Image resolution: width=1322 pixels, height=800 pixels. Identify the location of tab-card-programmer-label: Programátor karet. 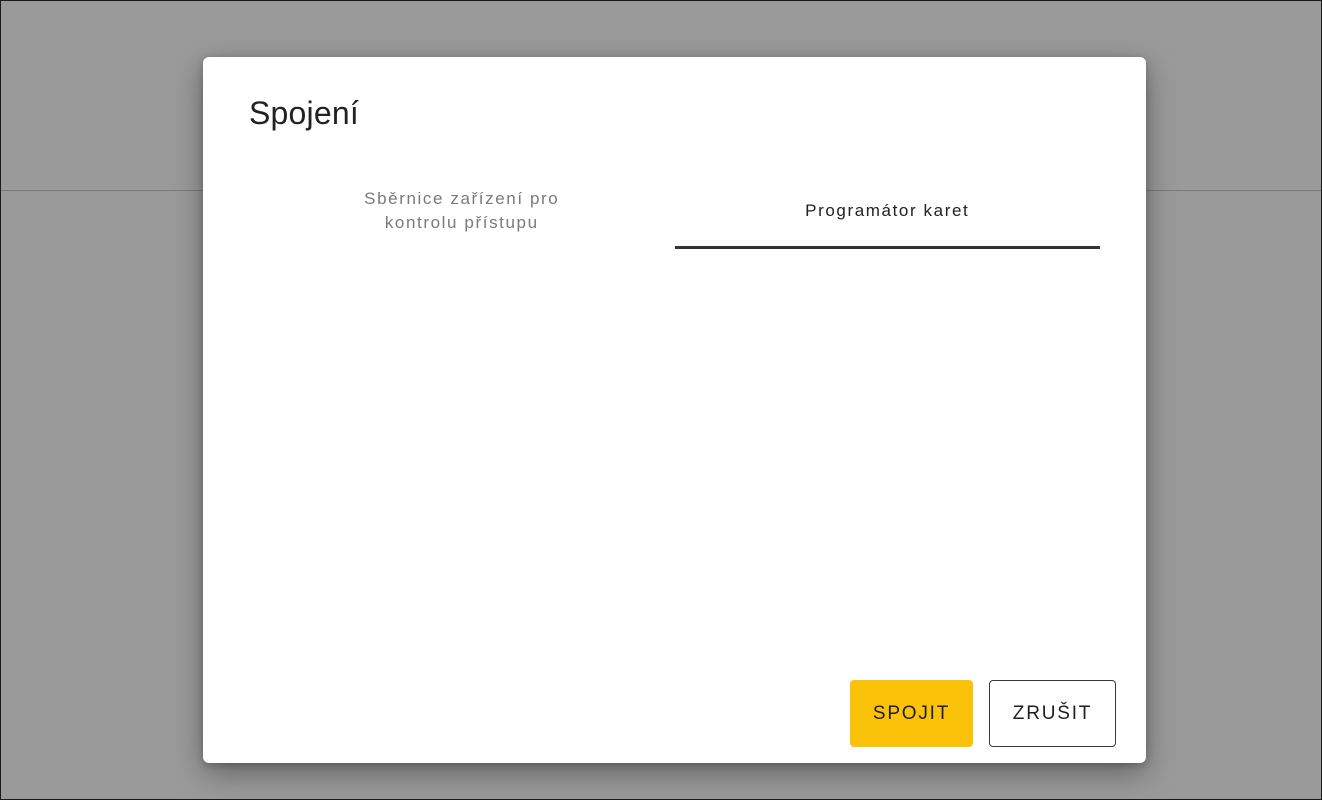
(887, 210).